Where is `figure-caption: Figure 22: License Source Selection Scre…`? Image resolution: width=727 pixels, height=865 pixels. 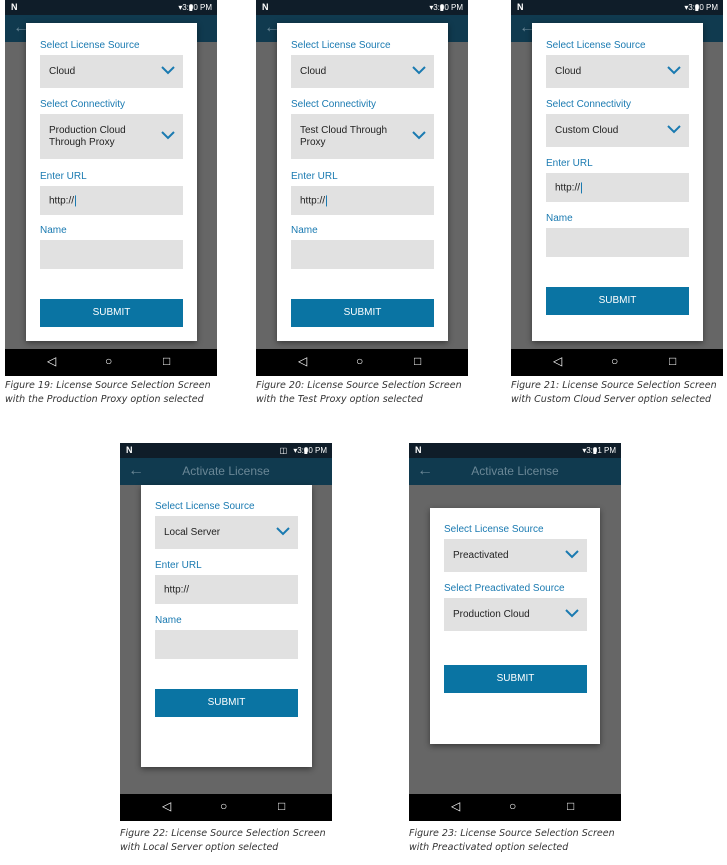 figure-caption: Figure 22: License Source Selection Scre… is located at coordinates (223, 840).